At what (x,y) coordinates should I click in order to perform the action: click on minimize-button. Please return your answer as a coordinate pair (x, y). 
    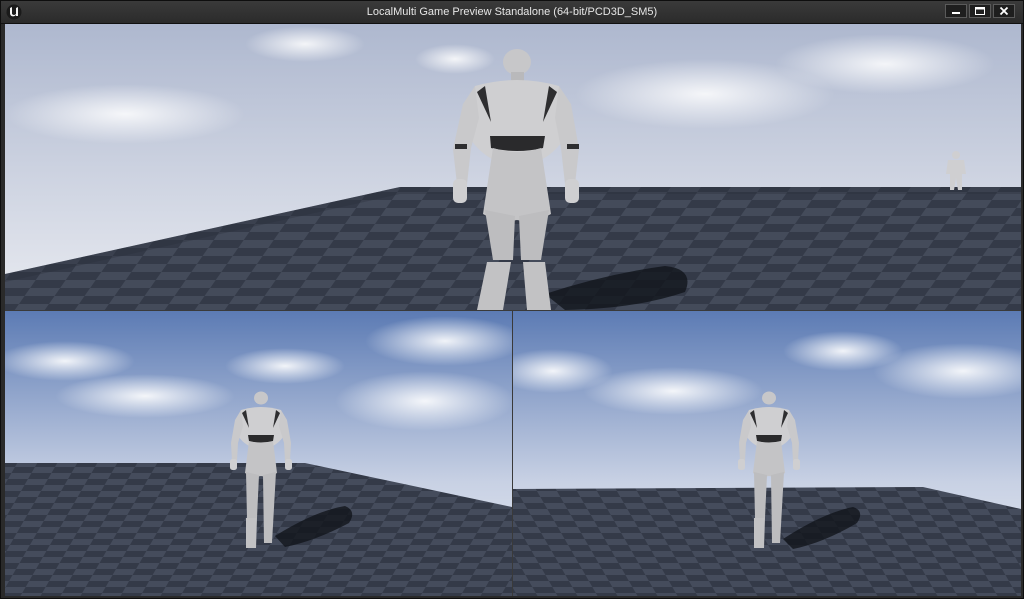
    Looking at the image, I should click on (956, 11).